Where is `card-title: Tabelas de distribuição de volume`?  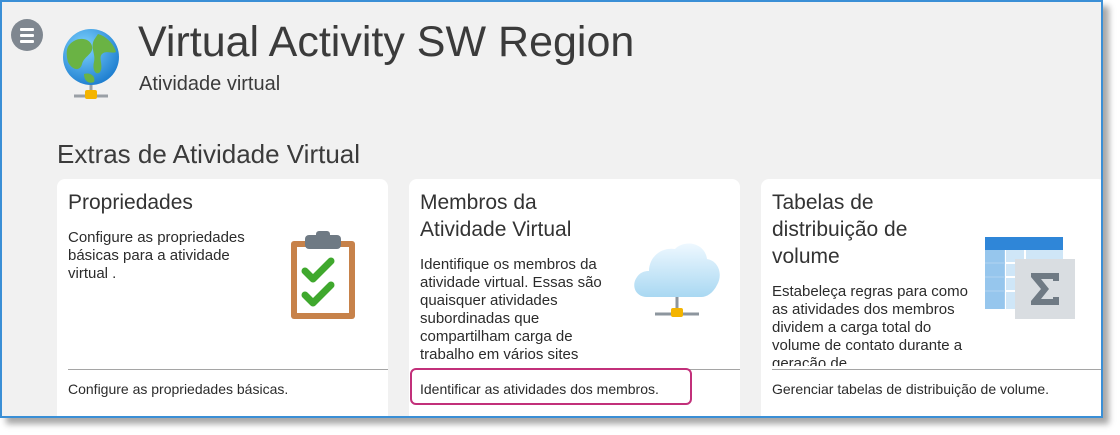 card-title: Tabelas de distribuição de volume is located at coordinates (840, 229).